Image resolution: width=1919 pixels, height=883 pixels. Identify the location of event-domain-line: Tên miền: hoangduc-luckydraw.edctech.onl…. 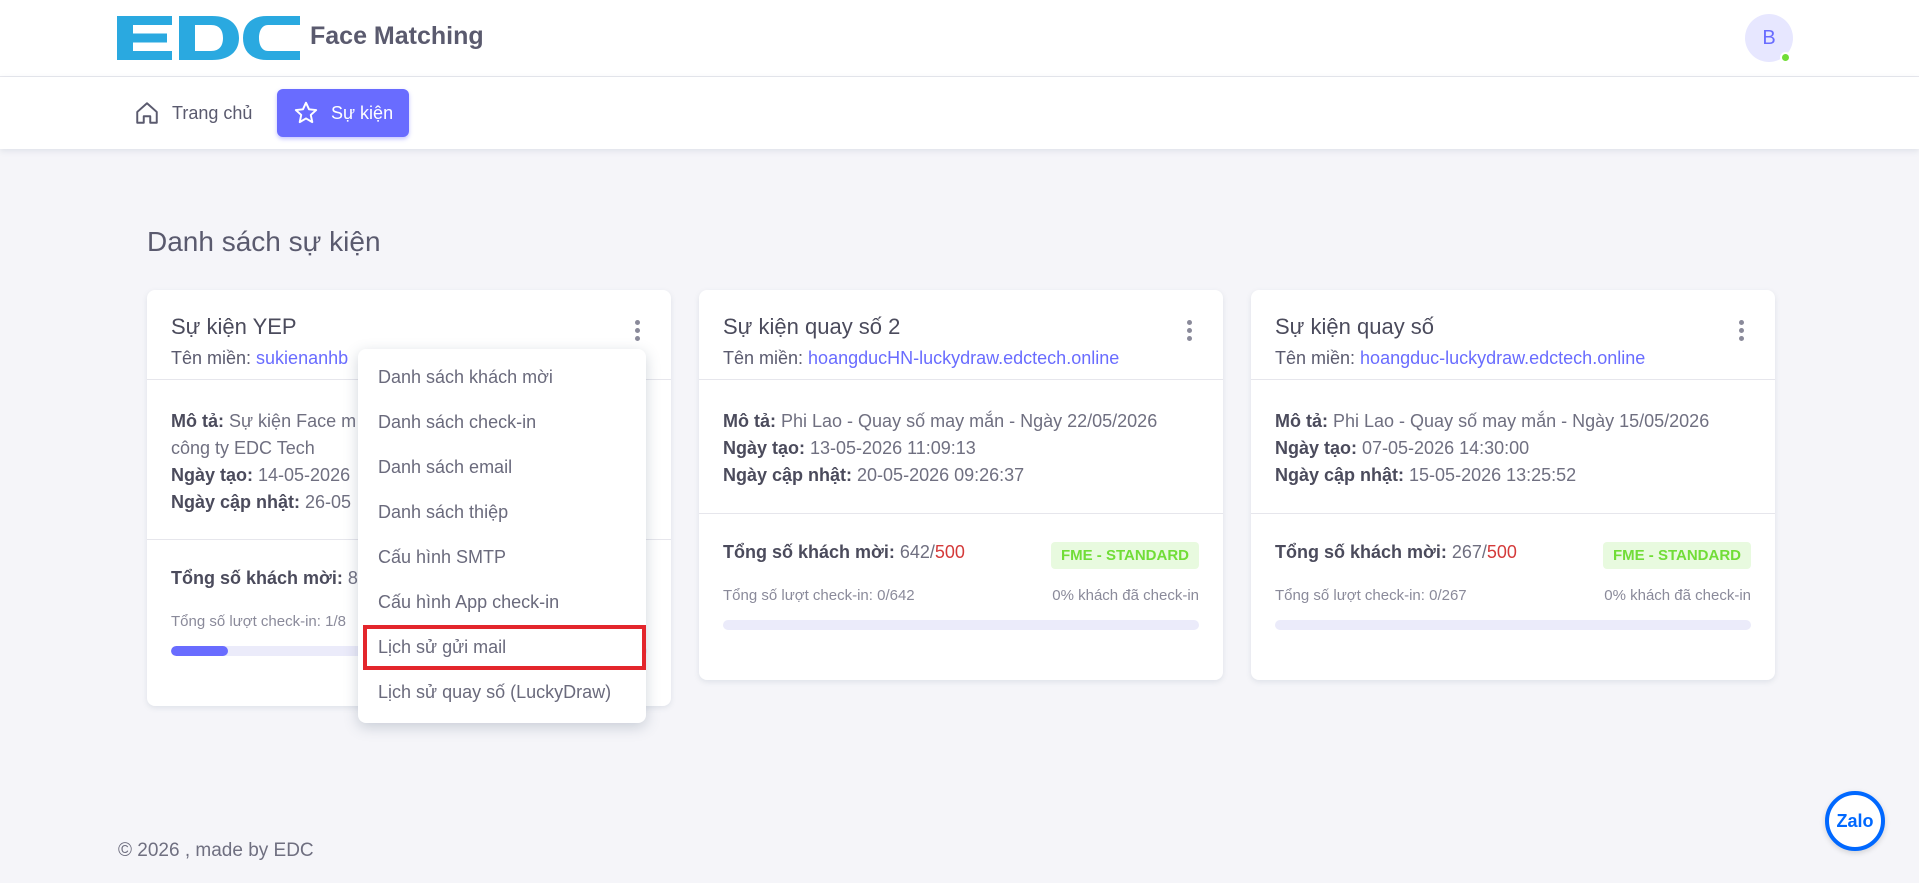
(1460, 358).